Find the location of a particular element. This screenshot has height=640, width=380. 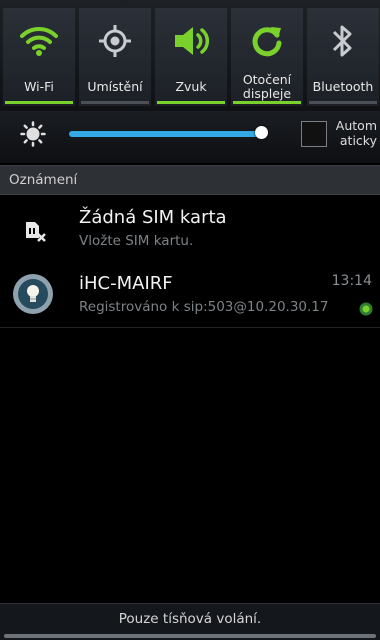

notification-title: iHC-MAIRF is located at coordinates (126, 283).